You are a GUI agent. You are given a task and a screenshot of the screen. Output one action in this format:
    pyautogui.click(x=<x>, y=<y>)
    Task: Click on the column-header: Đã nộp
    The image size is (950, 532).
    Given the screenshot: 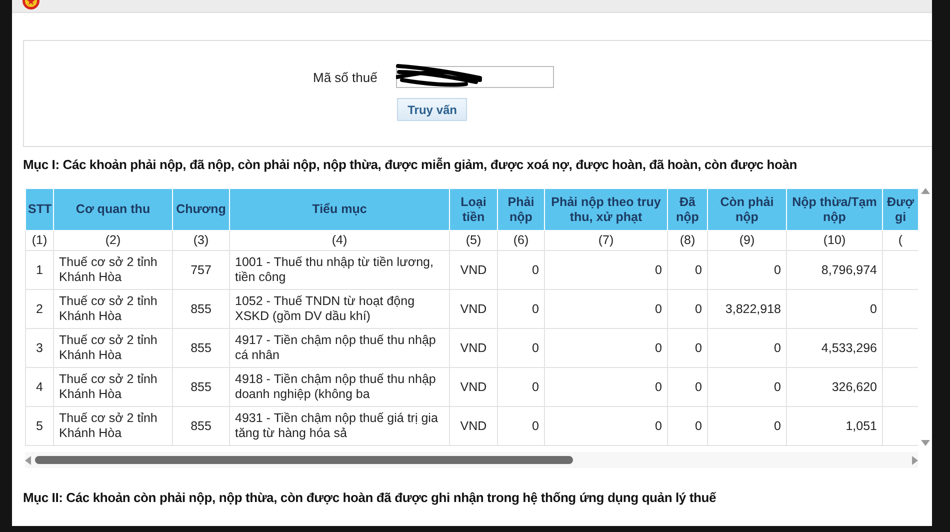 What is the action you would take?
    pyautogui.click(x=688, y=209)
    